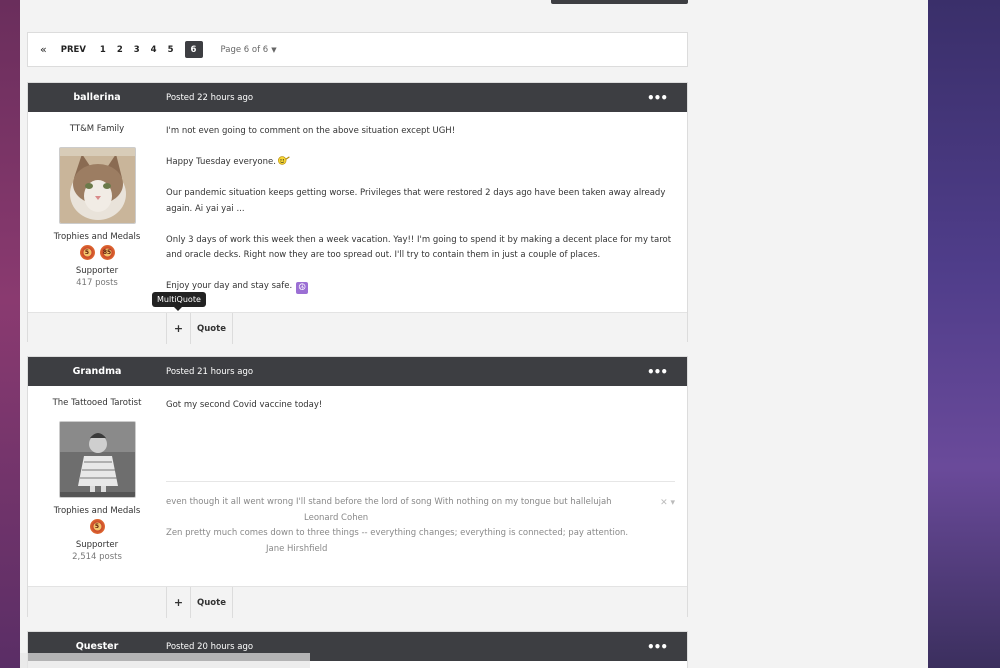  What do you see at coordinates (97, 283) in the screenshot?
I see `post-count: 417 posts` at bounding box center [97, 283].